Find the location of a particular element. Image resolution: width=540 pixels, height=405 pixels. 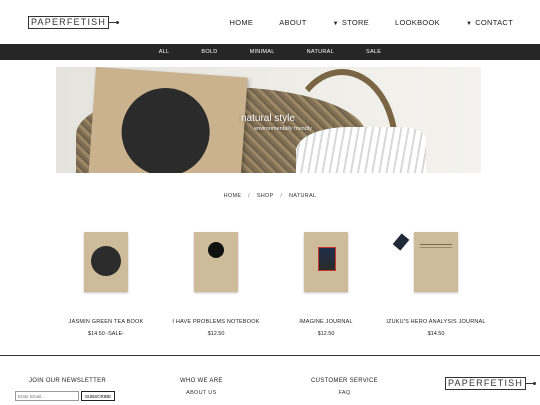

nav-store: ▼ STORE is located at coordinates (351, 22).